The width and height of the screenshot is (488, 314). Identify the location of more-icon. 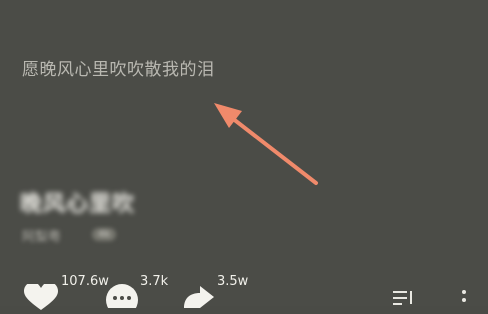
(464, 296).